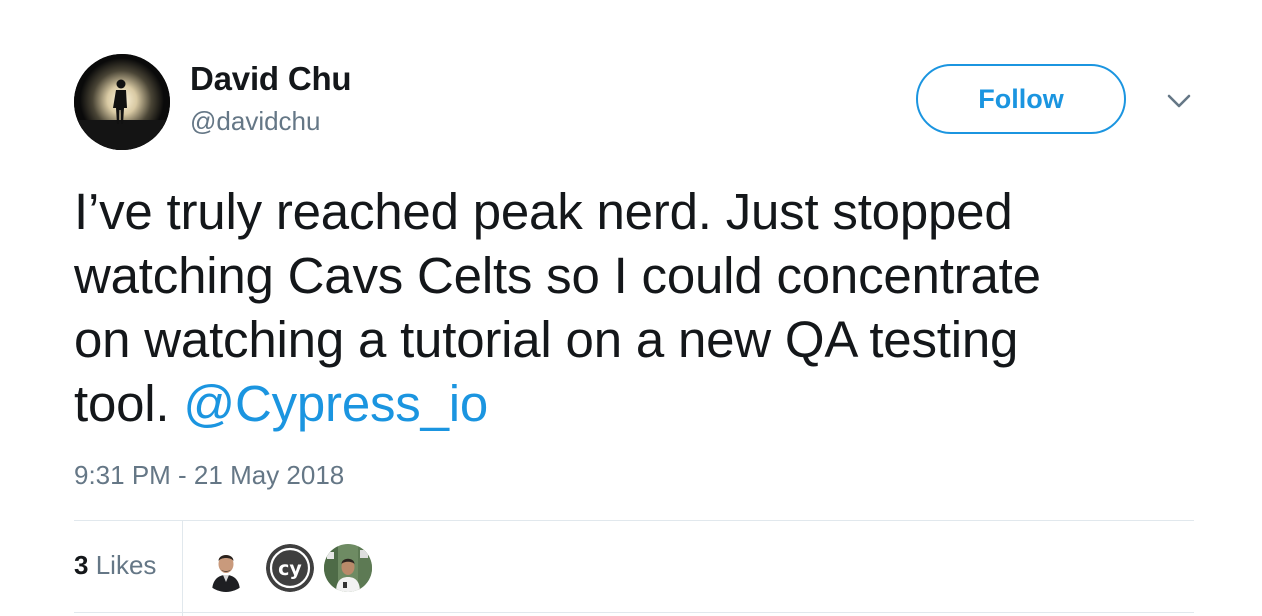 The height and width of the screenshot is (616, 1262). Describe the element at coordinates (1021, 99) in the screenshot. I see `follow-button: Follow` at that location.